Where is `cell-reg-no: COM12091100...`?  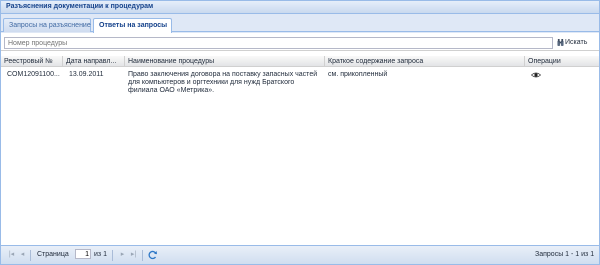
cell-reg-no: COM12091100... is located at coordinates (33, 74).